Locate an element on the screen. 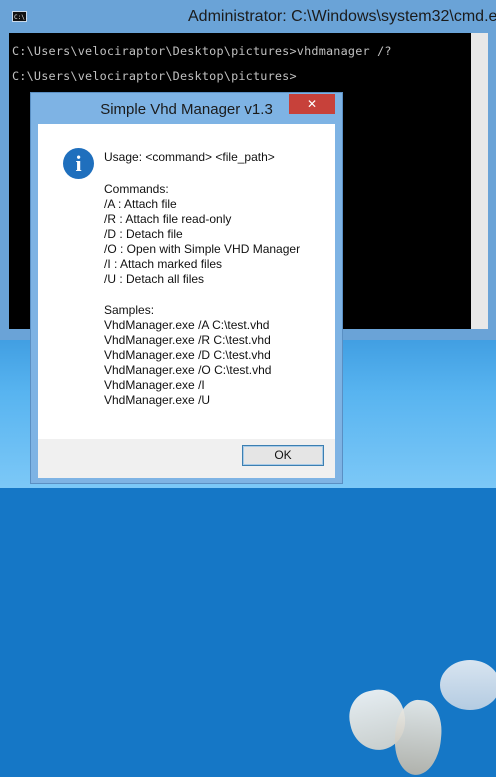 The height and width of the screenshot is (777, 496). message-line: /I : Attach marked files is located at coordinates (163, 264).